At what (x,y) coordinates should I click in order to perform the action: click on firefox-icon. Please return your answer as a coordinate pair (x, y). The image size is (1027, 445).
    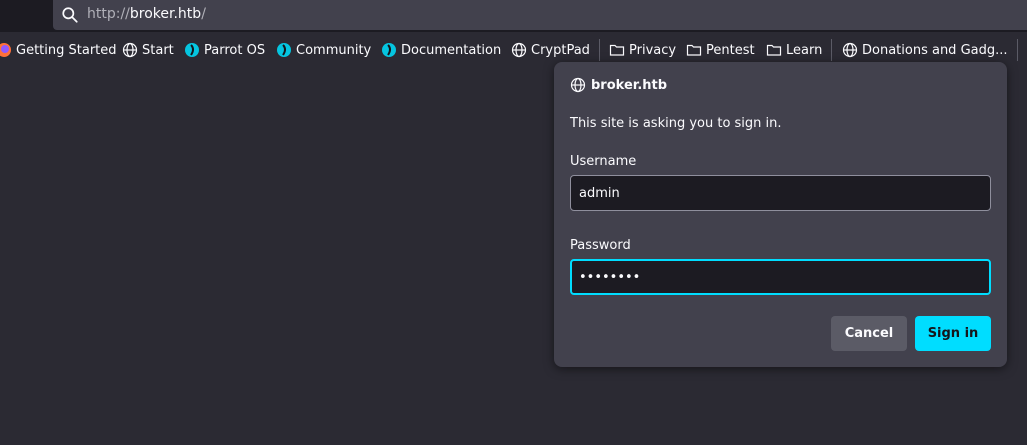
    Looking at the image, I should click on (5, 50).